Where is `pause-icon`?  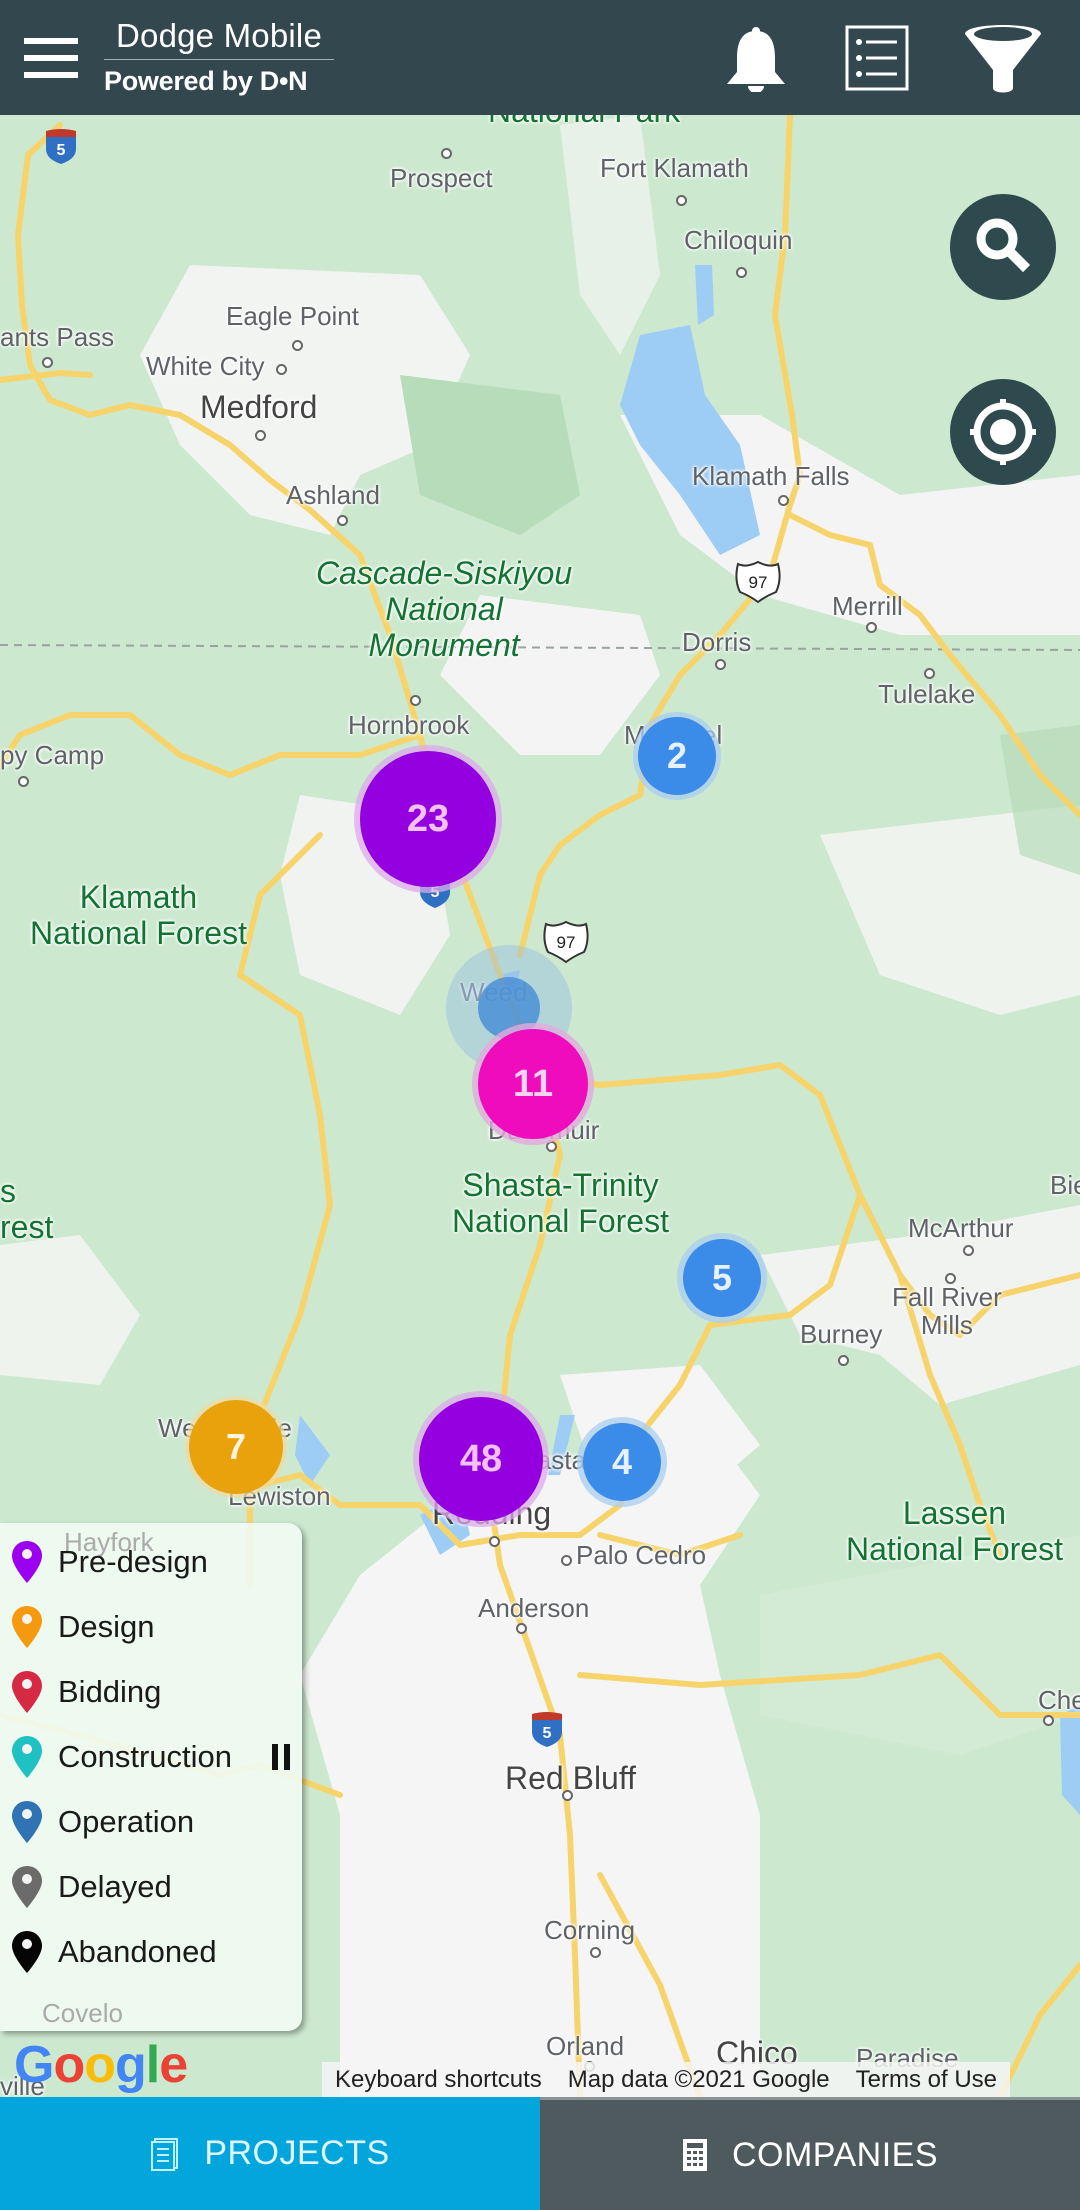
pause-icon is located at coordinates (281, 1757).